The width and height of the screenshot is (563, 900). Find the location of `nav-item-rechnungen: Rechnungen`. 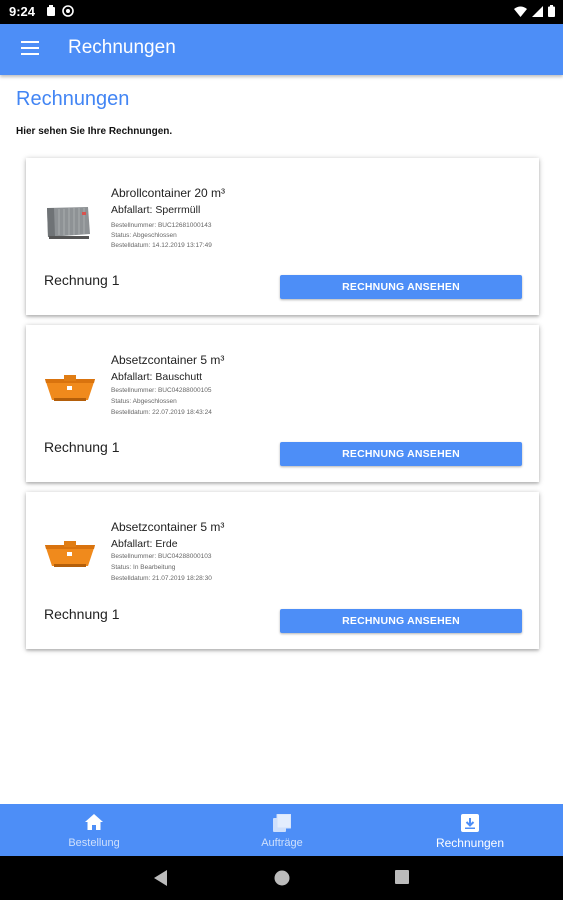

nav-item-rechnungen: Rechnungen is located at coordinates (469, 830).